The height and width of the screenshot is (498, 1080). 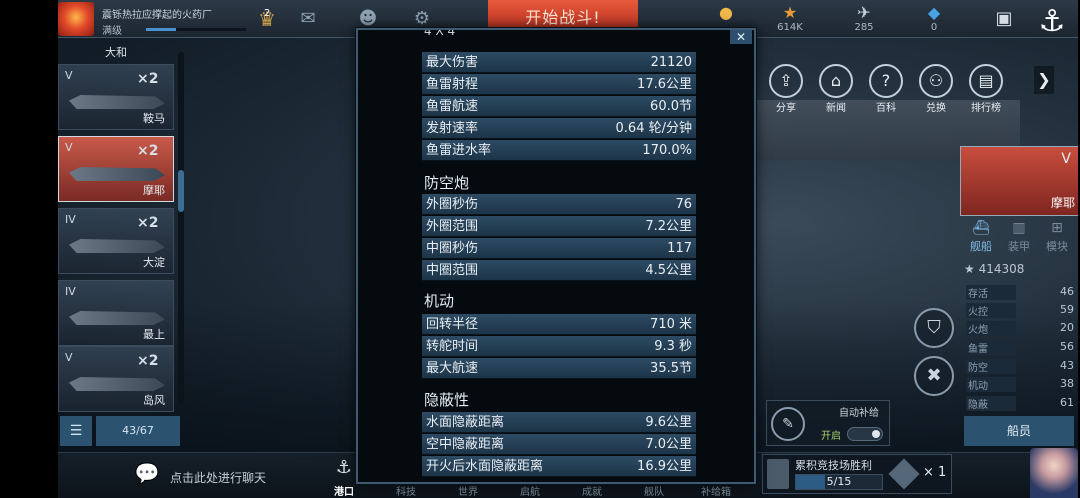 I want to click on stat-row: 中圈范围 4.5公里, so click(x=559, y=270).